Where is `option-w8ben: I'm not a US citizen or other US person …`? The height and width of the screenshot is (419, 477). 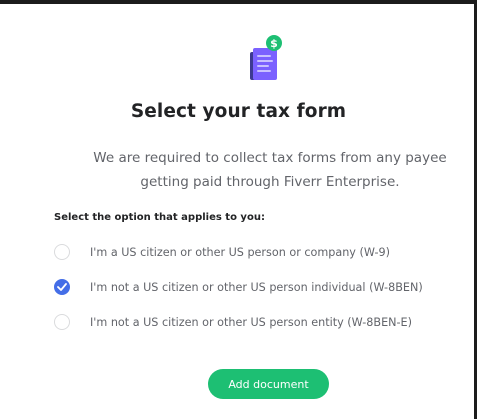 option-w8ben: I'm not a US citizen or other US person … is located at coordinates (238, 287).